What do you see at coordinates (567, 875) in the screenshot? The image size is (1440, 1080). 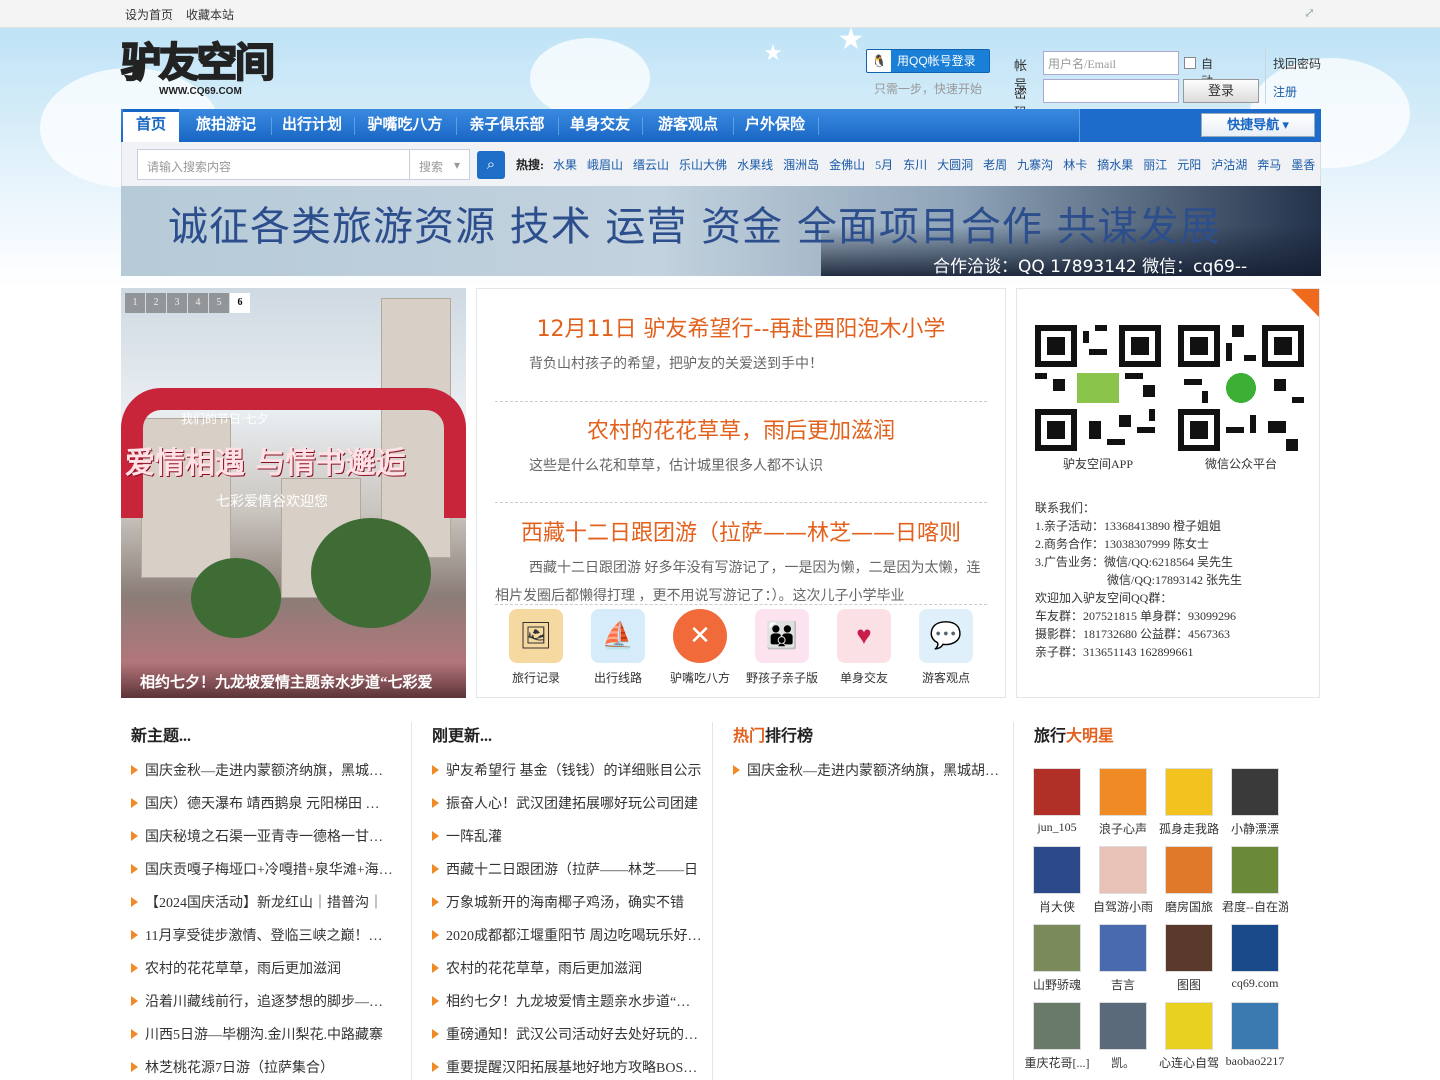 I see `list-item: 西藏十二日跟团游（拉萨——林芝——日` at bounding box center [567, 875].